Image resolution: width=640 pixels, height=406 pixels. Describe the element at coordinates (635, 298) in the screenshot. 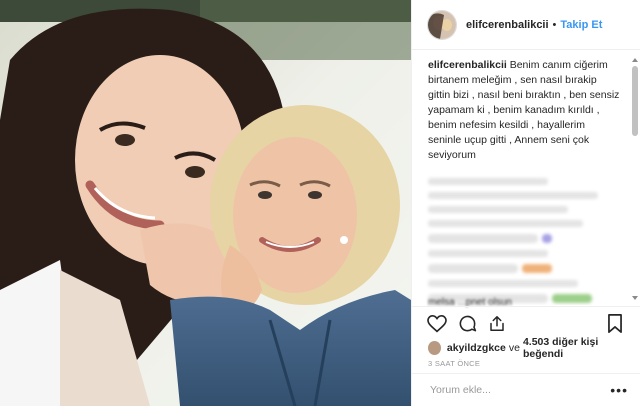

I see `scroll-down-icon` at that location.